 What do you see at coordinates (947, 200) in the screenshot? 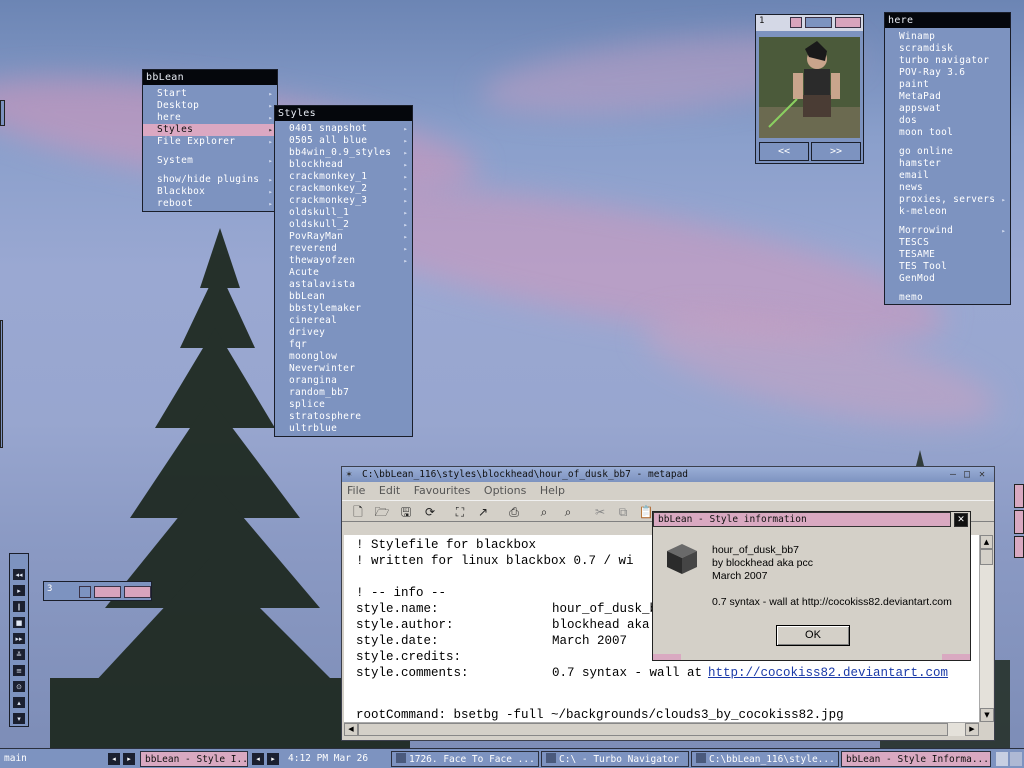
I see `here-menu-item: proxies, servers ▸` at bounding box center [947, 200].